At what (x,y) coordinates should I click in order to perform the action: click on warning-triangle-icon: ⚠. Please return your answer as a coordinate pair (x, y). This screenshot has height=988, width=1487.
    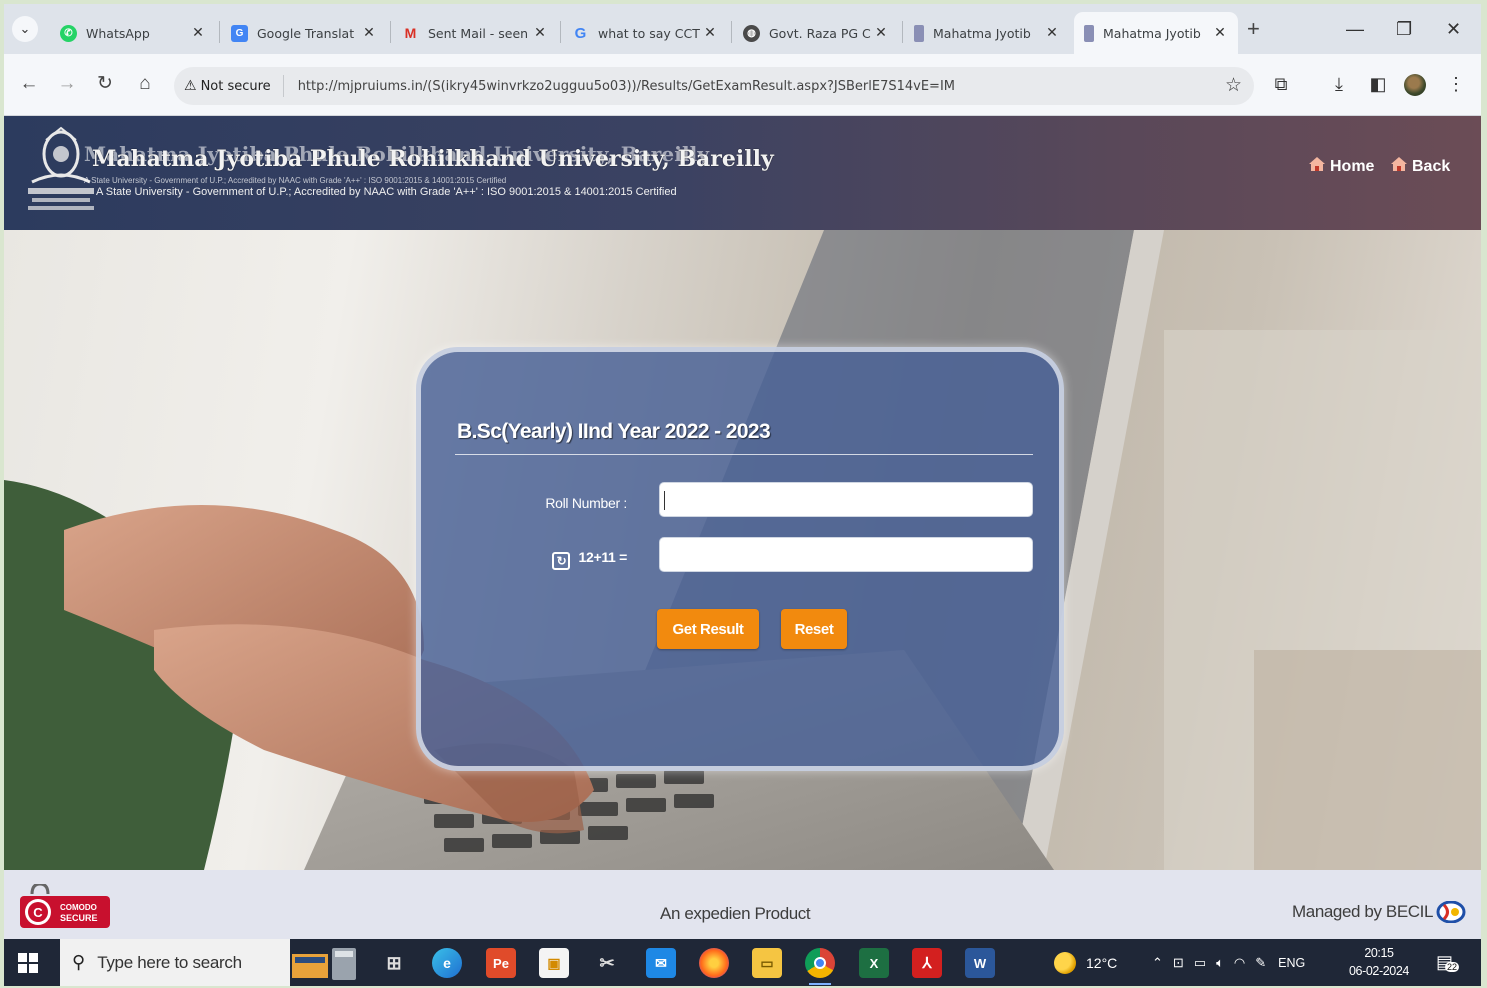
    Looking at the image, I should click on (190, 86).